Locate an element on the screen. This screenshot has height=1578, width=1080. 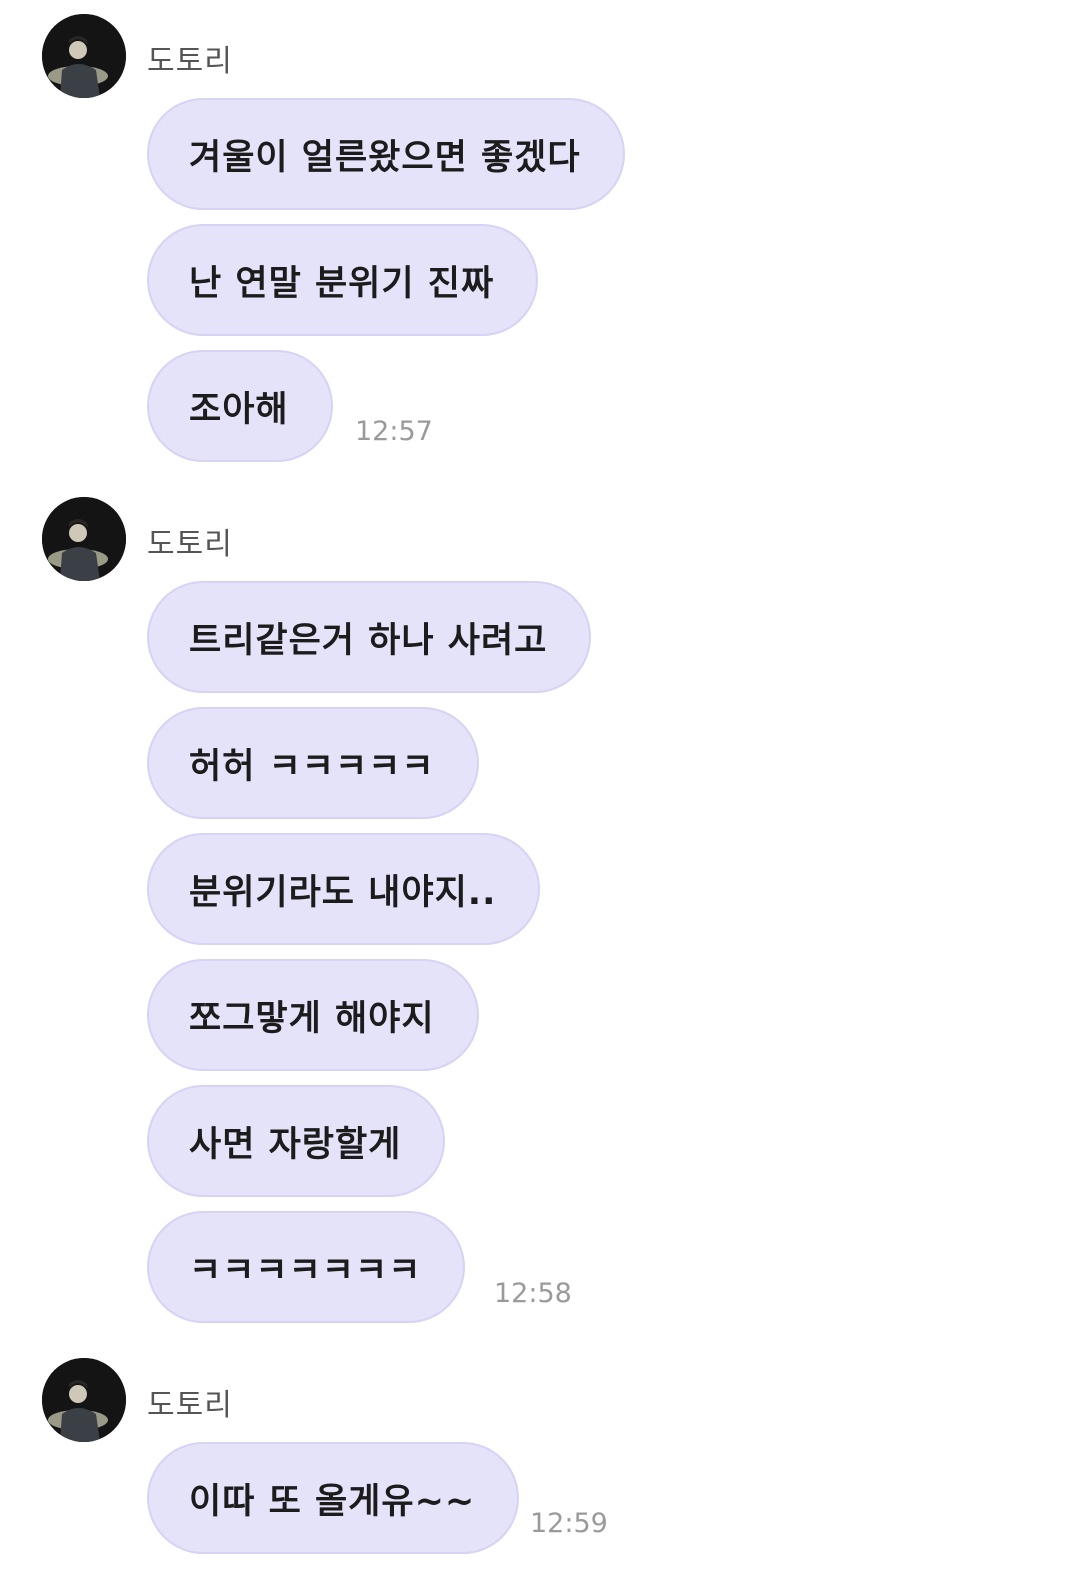
message-text: 조아해 is located at coordinates (239, 409).